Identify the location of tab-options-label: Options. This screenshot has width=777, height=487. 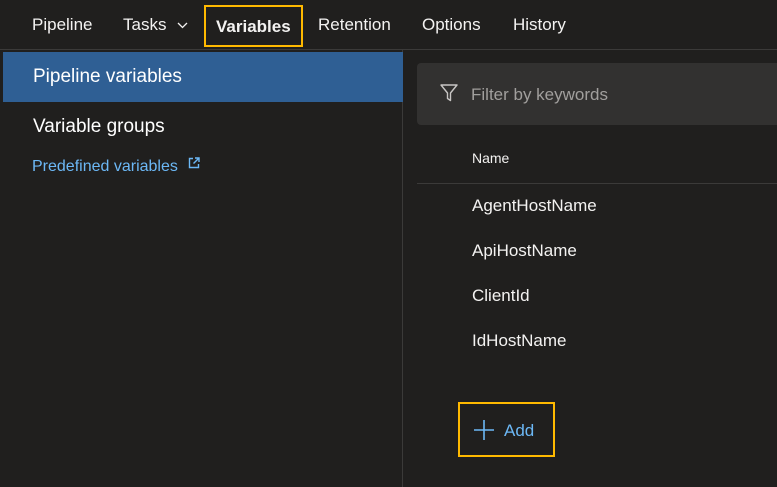
(451, 24).